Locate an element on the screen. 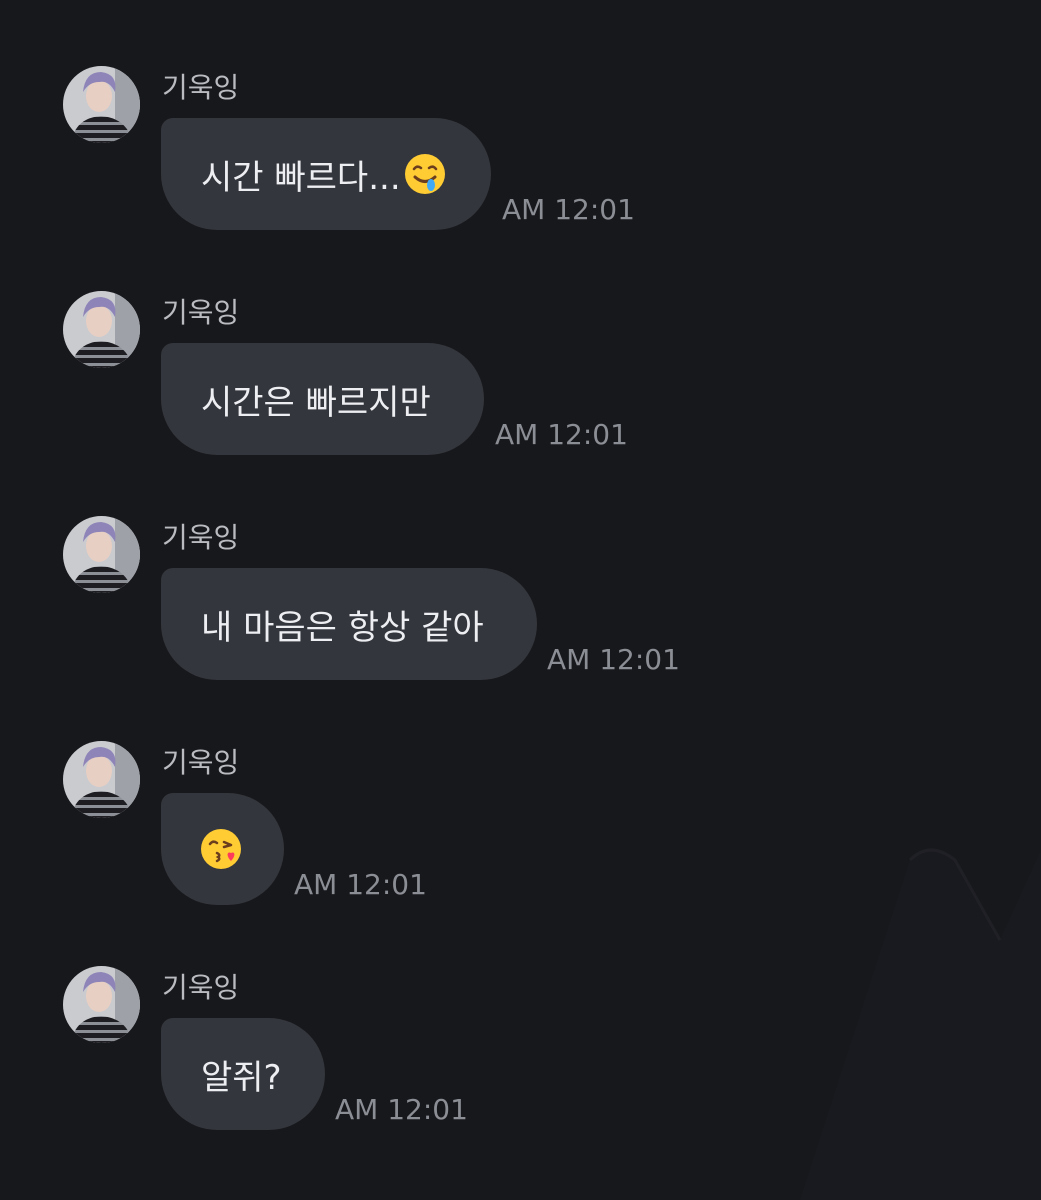 Image resolution: width=1041 pixels, height=1200 pixels. message-bubble is located at coordinates (222, 849).